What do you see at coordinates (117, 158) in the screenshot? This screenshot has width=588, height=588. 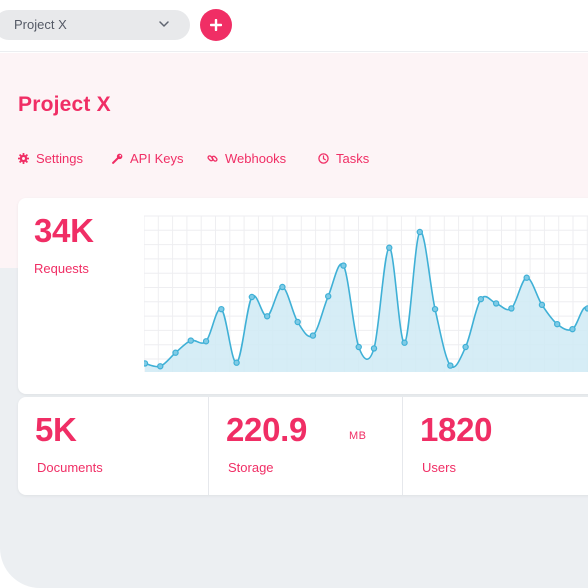 I see `key-icon` at bounding box center [117, 158].